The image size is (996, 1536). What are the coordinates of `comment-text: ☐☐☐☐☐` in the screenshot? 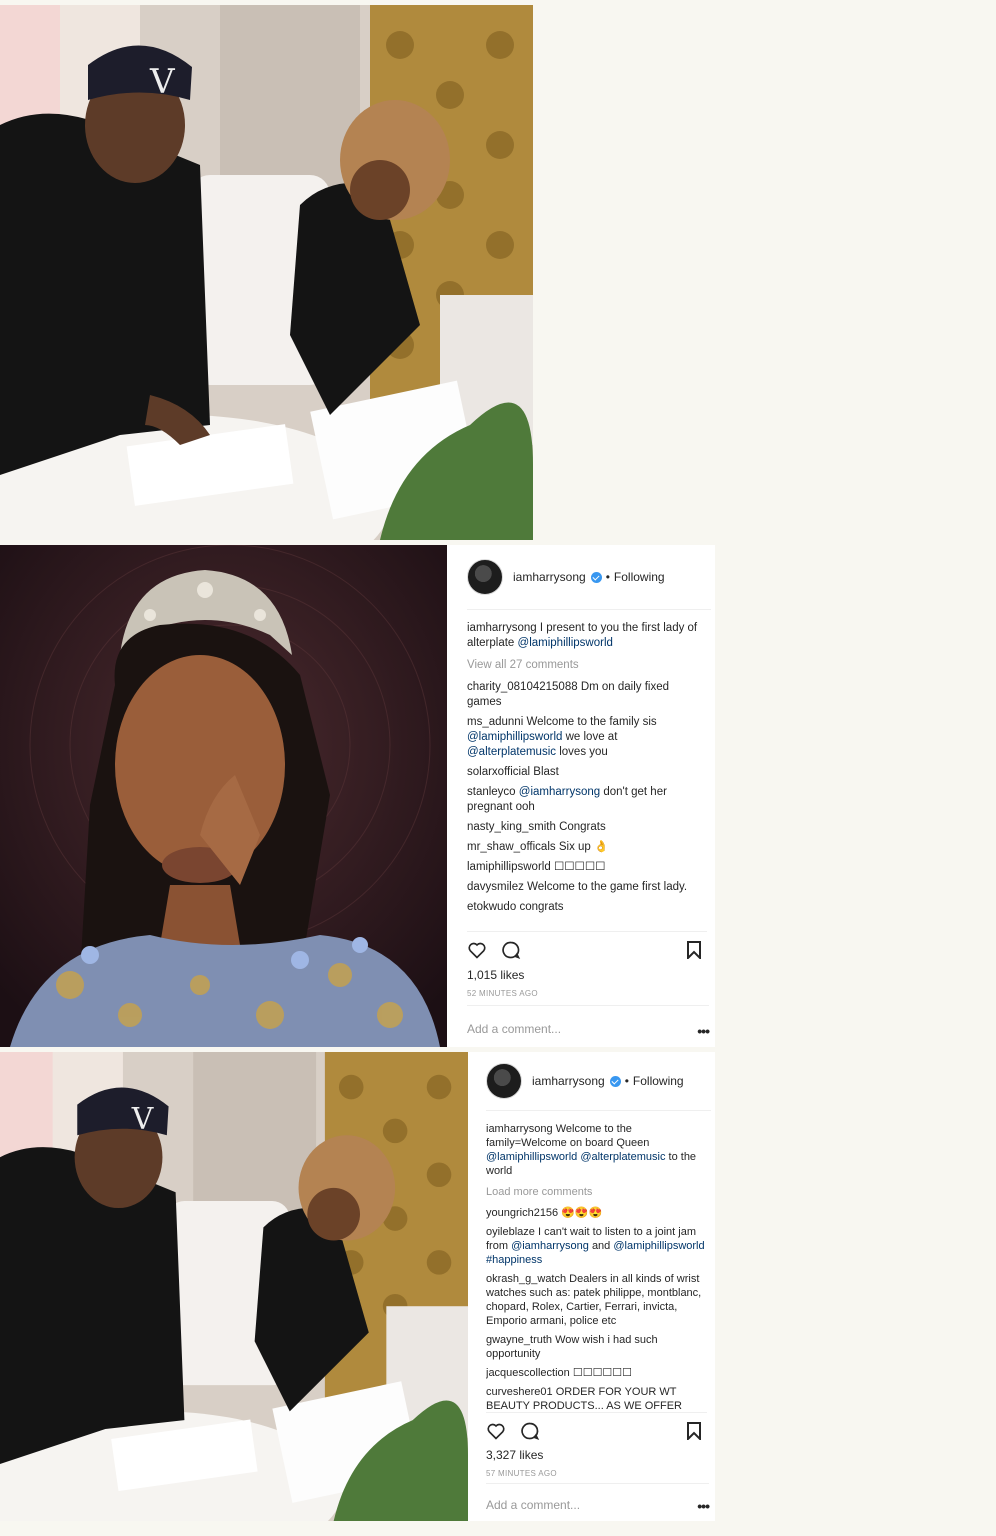 It's located at (579, 867).